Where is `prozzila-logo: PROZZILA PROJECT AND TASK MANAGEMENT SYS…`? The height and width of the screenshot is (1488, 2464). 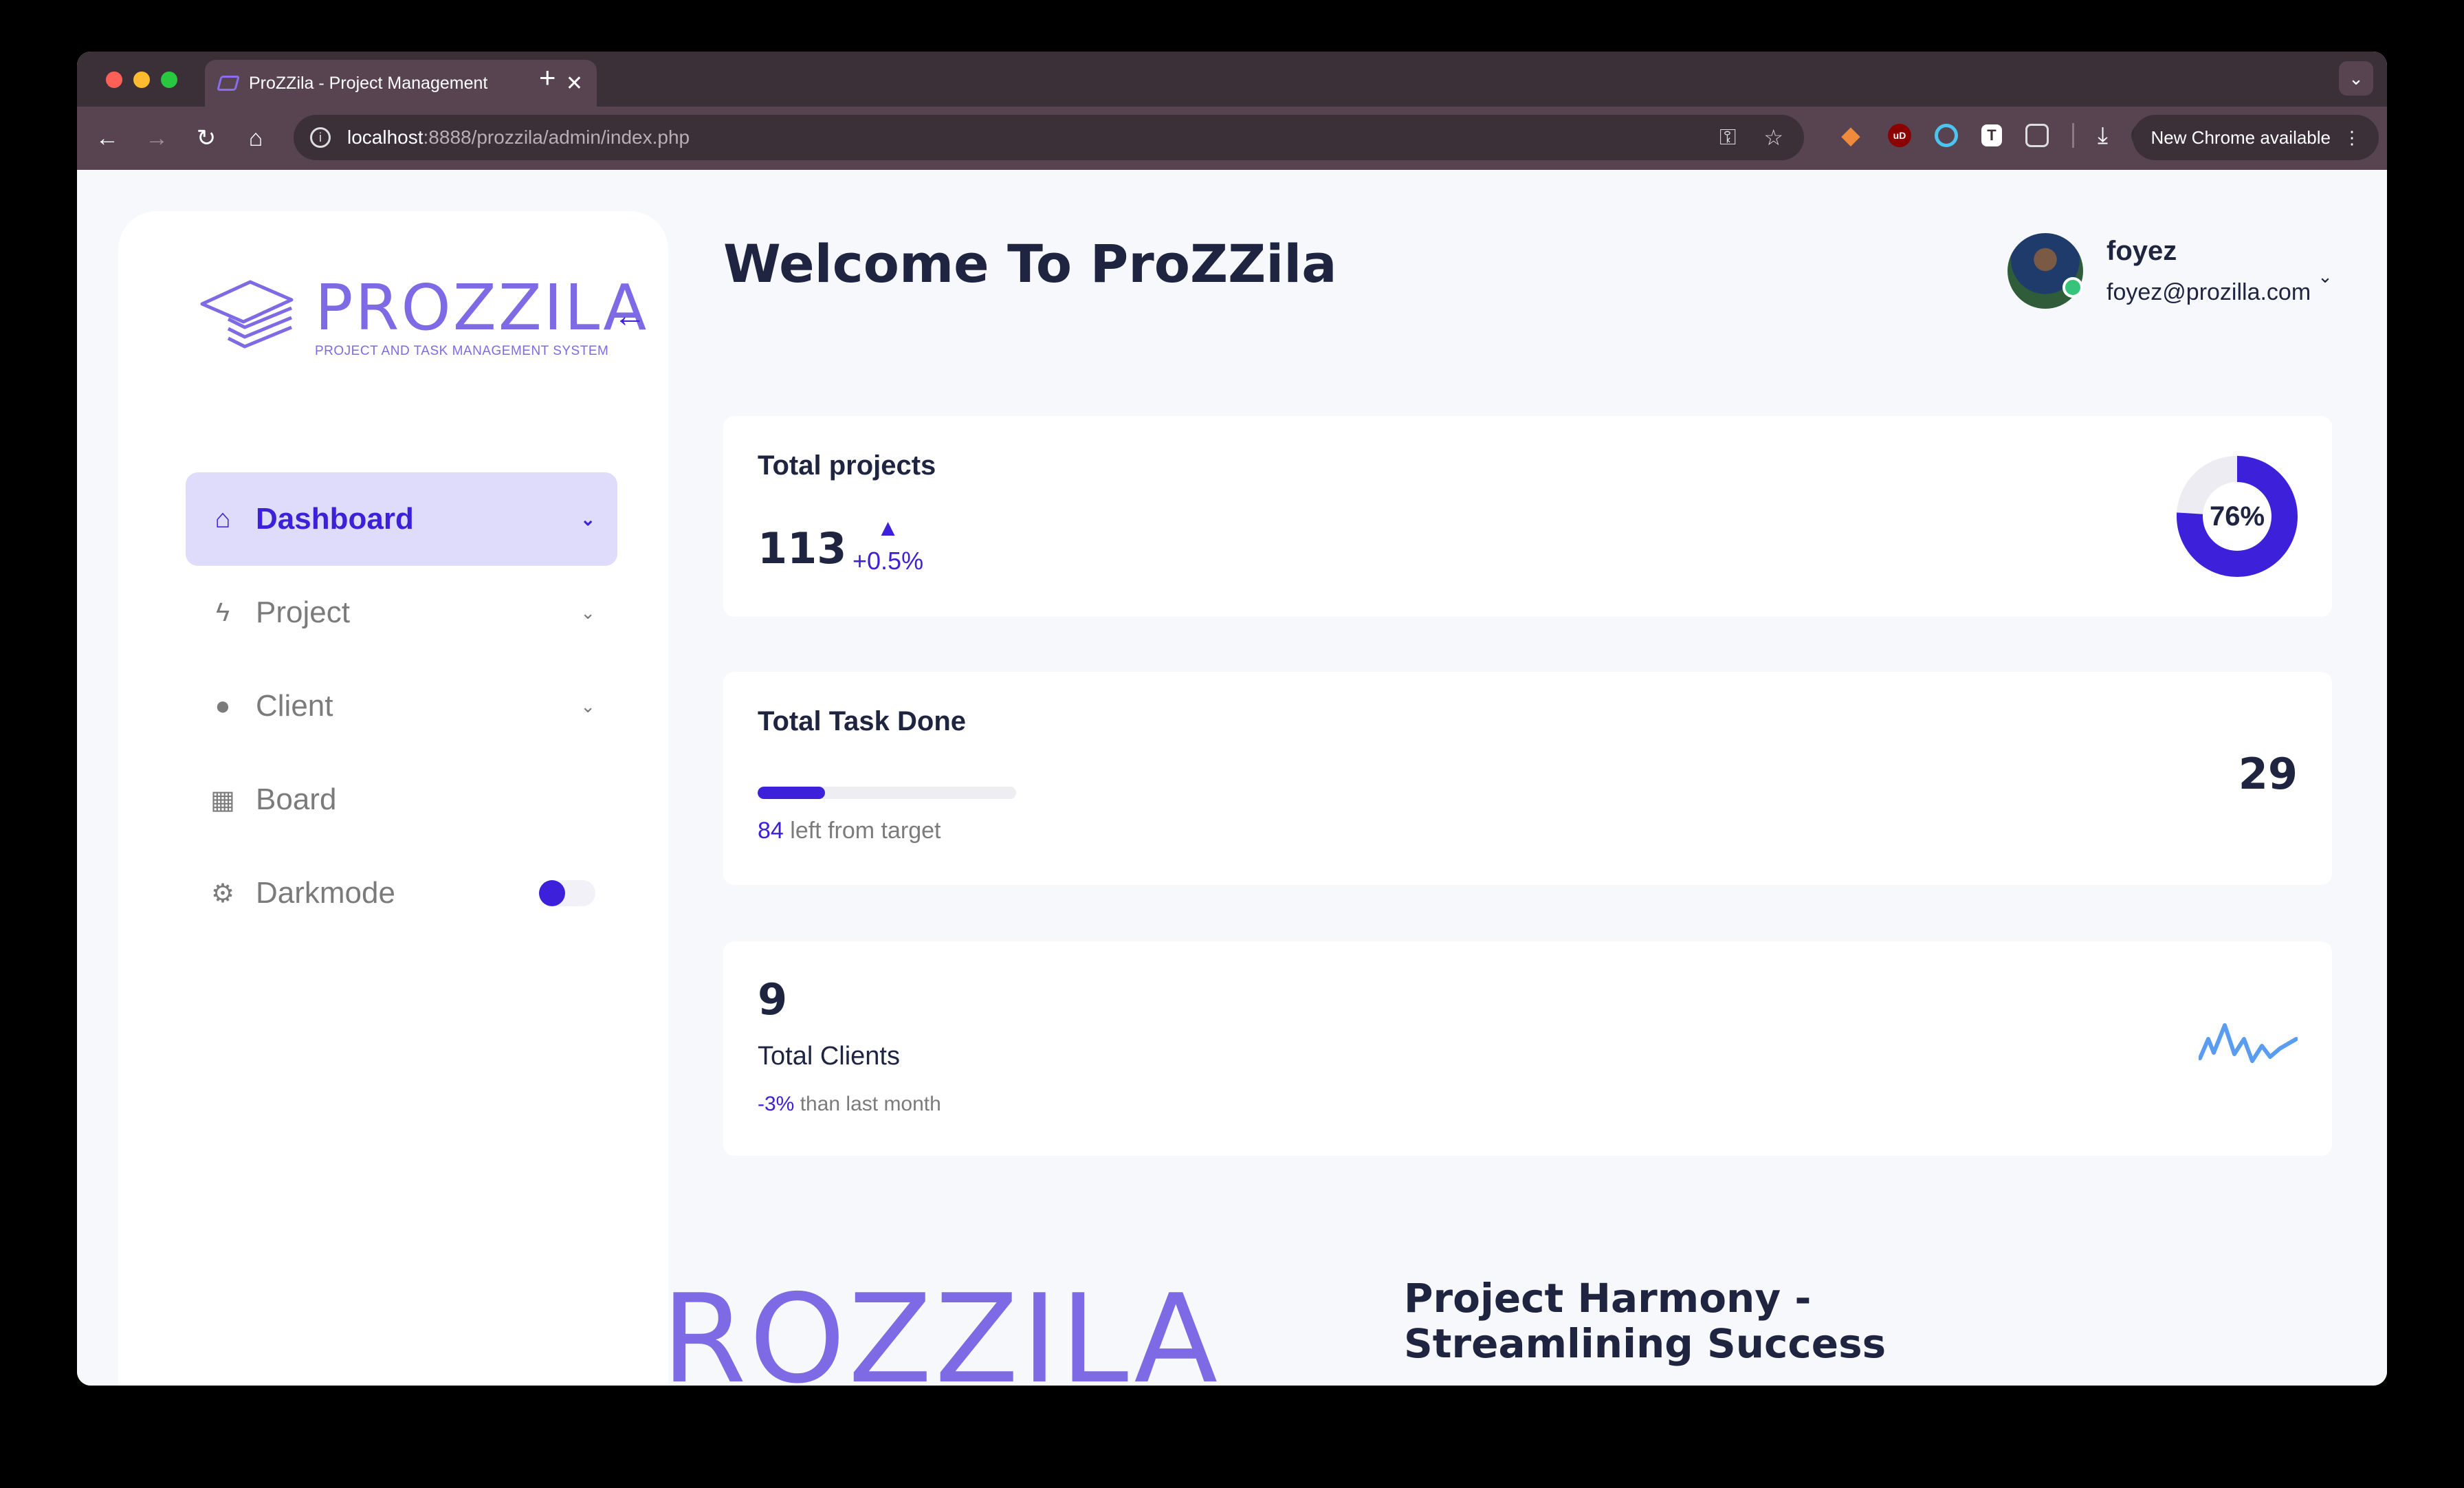
prozzila-logo: PROZZILA PROJECT AND TASK MANAGEMENT SYS… is located at coordinates (421, 317).